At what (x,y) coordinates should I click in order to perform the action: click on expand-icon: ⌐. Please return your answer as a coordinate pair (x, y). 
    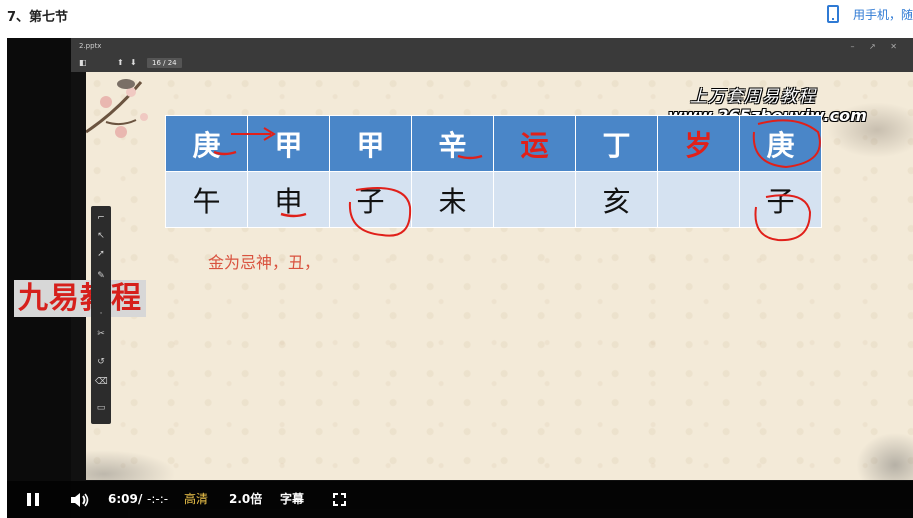
    Looking at the image, I should click on (101, 218).